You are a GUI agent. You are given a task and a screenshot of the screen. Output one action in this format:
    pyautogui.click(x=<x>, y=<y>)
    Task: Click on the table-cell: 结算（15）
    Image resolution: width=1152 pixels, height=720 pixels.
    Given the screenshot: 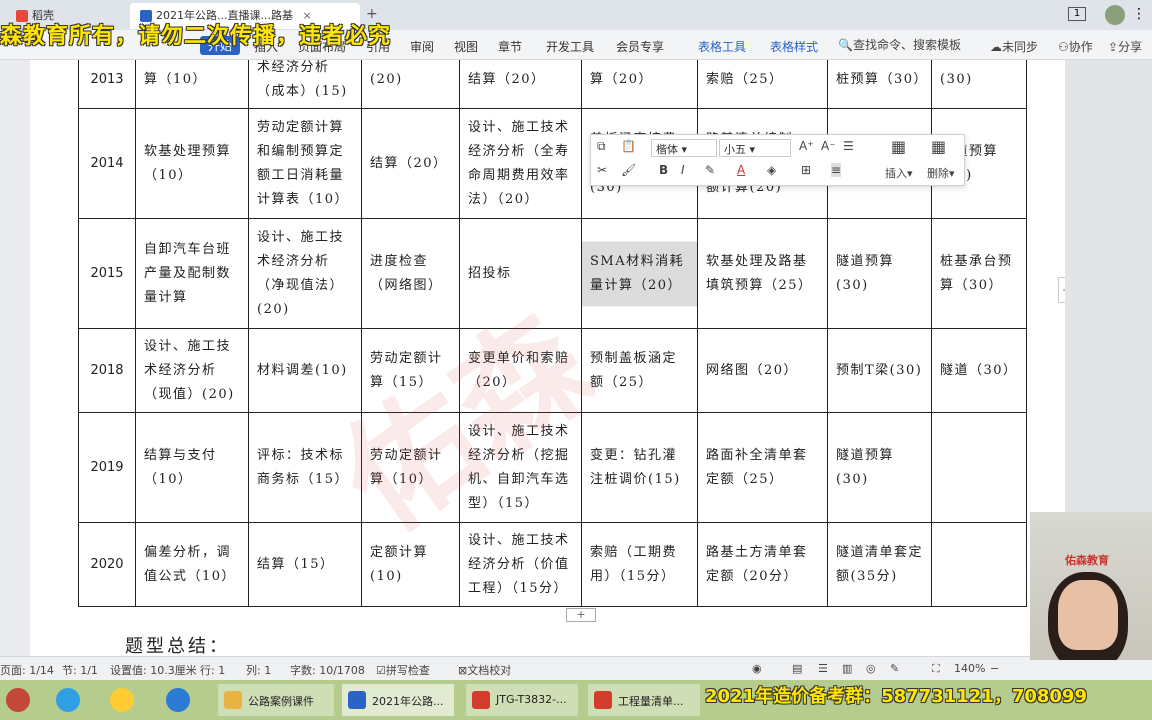 What is the action you would take?
    pyautogui.click(x=305, y=564)
    